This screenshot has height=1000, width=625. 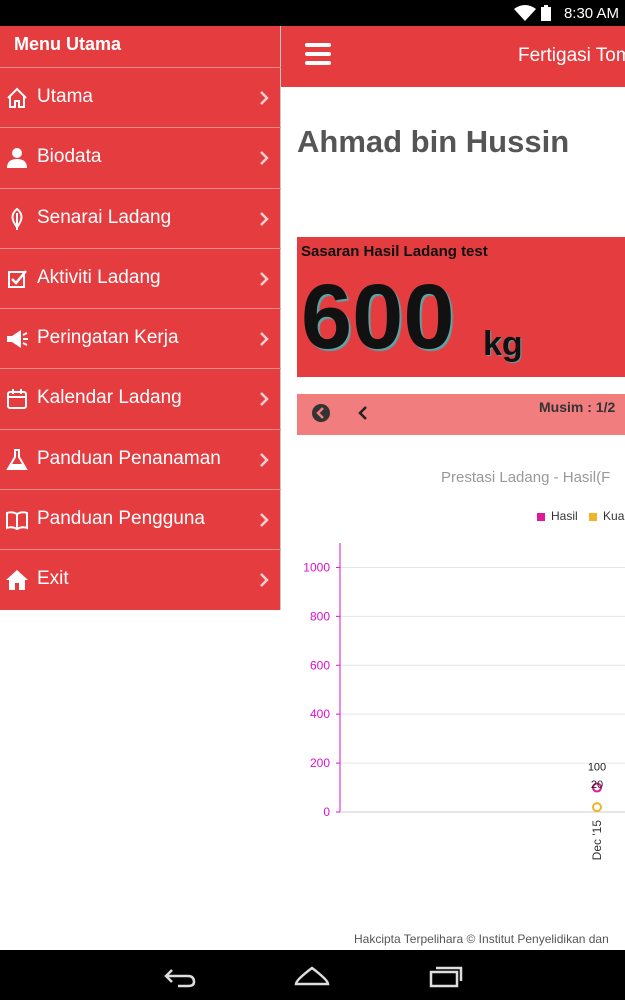 I want to click on drawer-item-panduan-pengguna: Panduan Pengguna, so click(x=140, y=519).